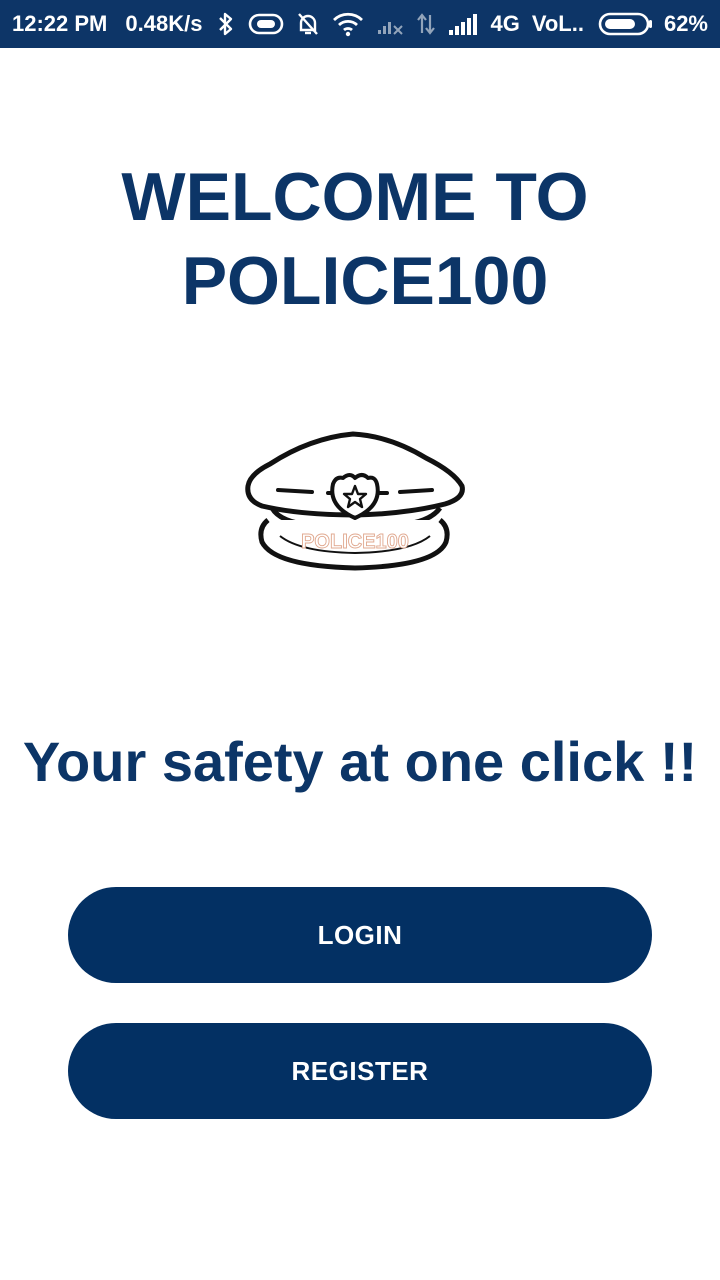 The image size is (720, 1280). What do you see at coordinates (426, 24) in the screenshot?
I see `data-arrows-icon` at bounding box center [426, 24].